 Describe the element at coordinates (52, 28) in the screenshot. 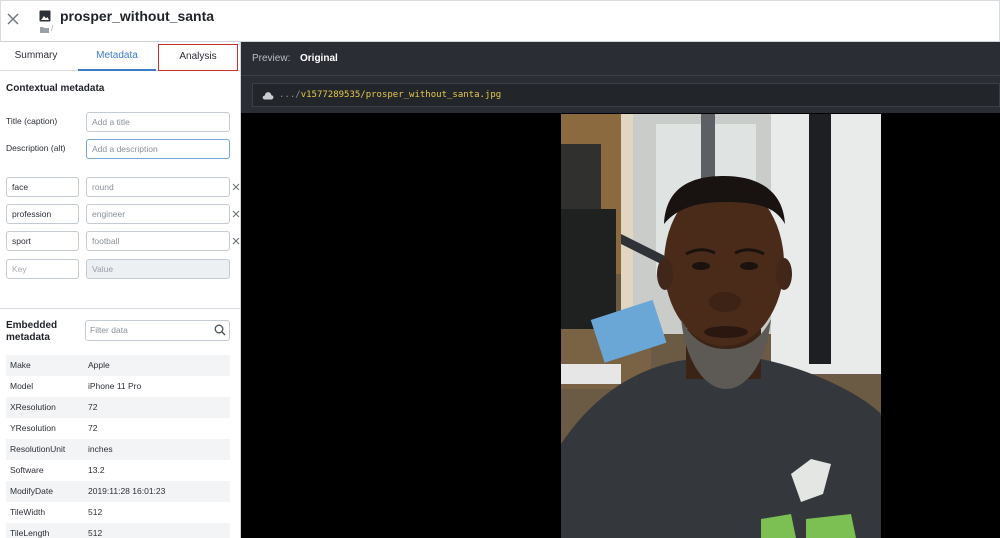

I see `folder-path: /` at that location.